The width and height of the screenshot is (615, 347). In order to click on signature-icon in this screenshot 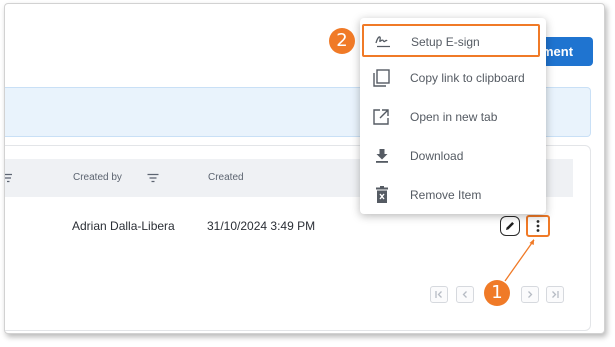, I will do `click(382, 42)`.